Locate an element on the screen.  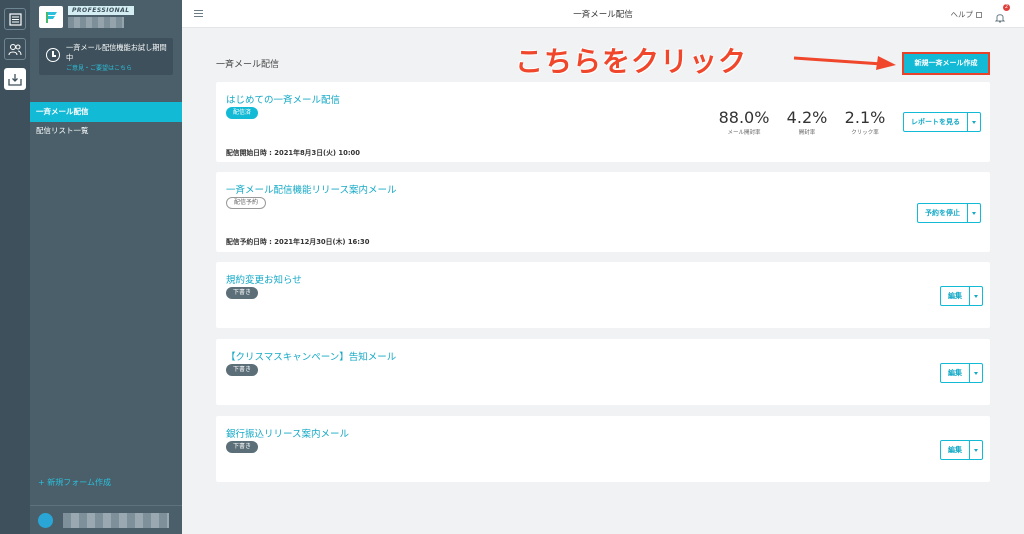
help-label: ヘルプ is located at coordinates (962, 14).